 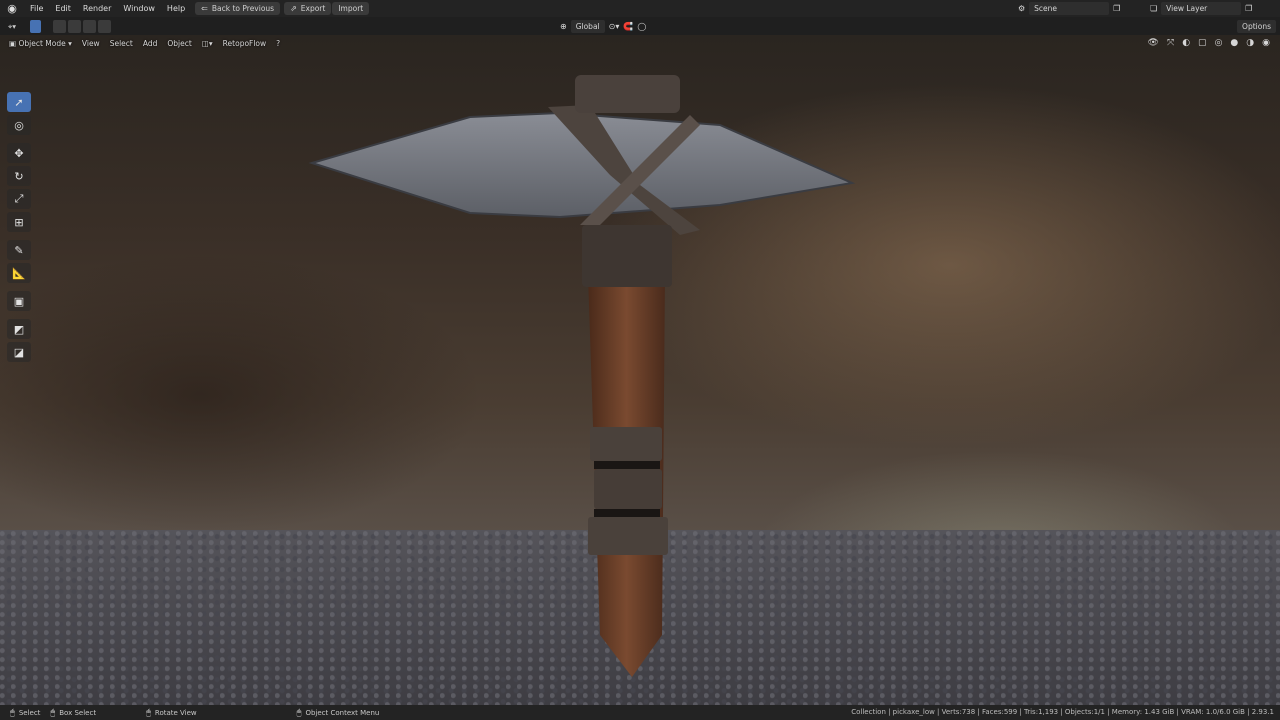 I want to click on hint-select: 🖱 Select, so click(x=25, y=712).